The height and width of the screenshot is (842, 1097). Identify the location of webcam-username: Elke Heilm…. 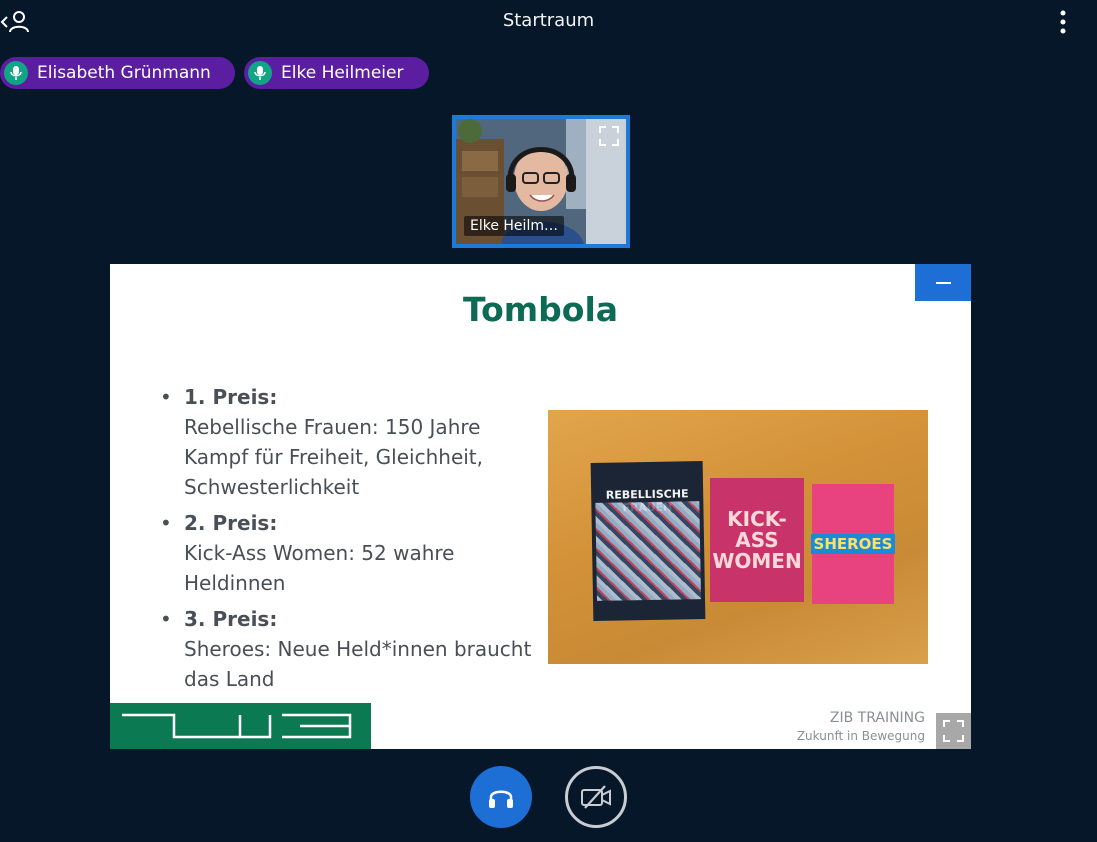
(514, 226).